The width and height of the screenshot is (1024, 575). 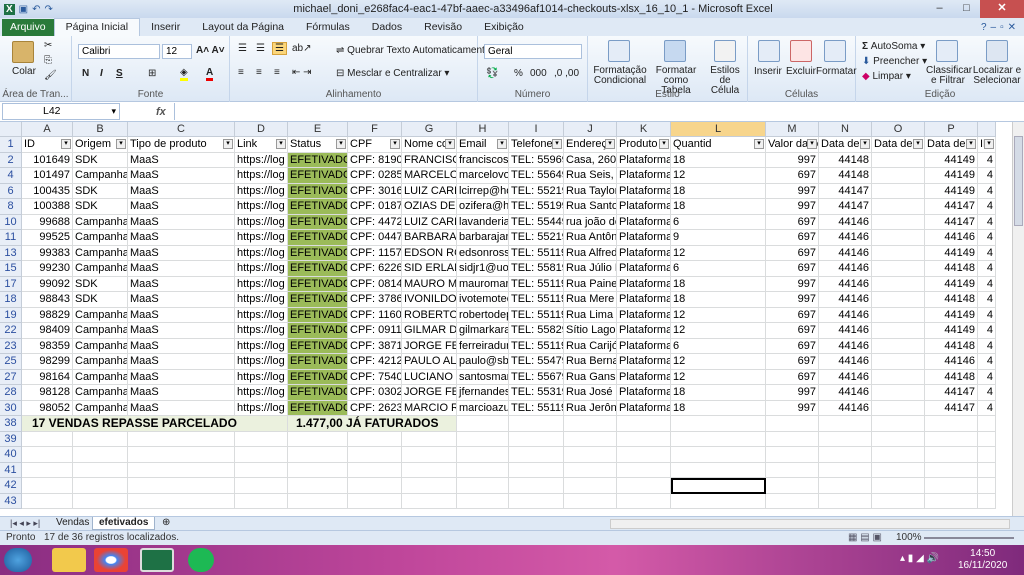 I want to click on cell: MARCIO R, so click(x=429, y=408).